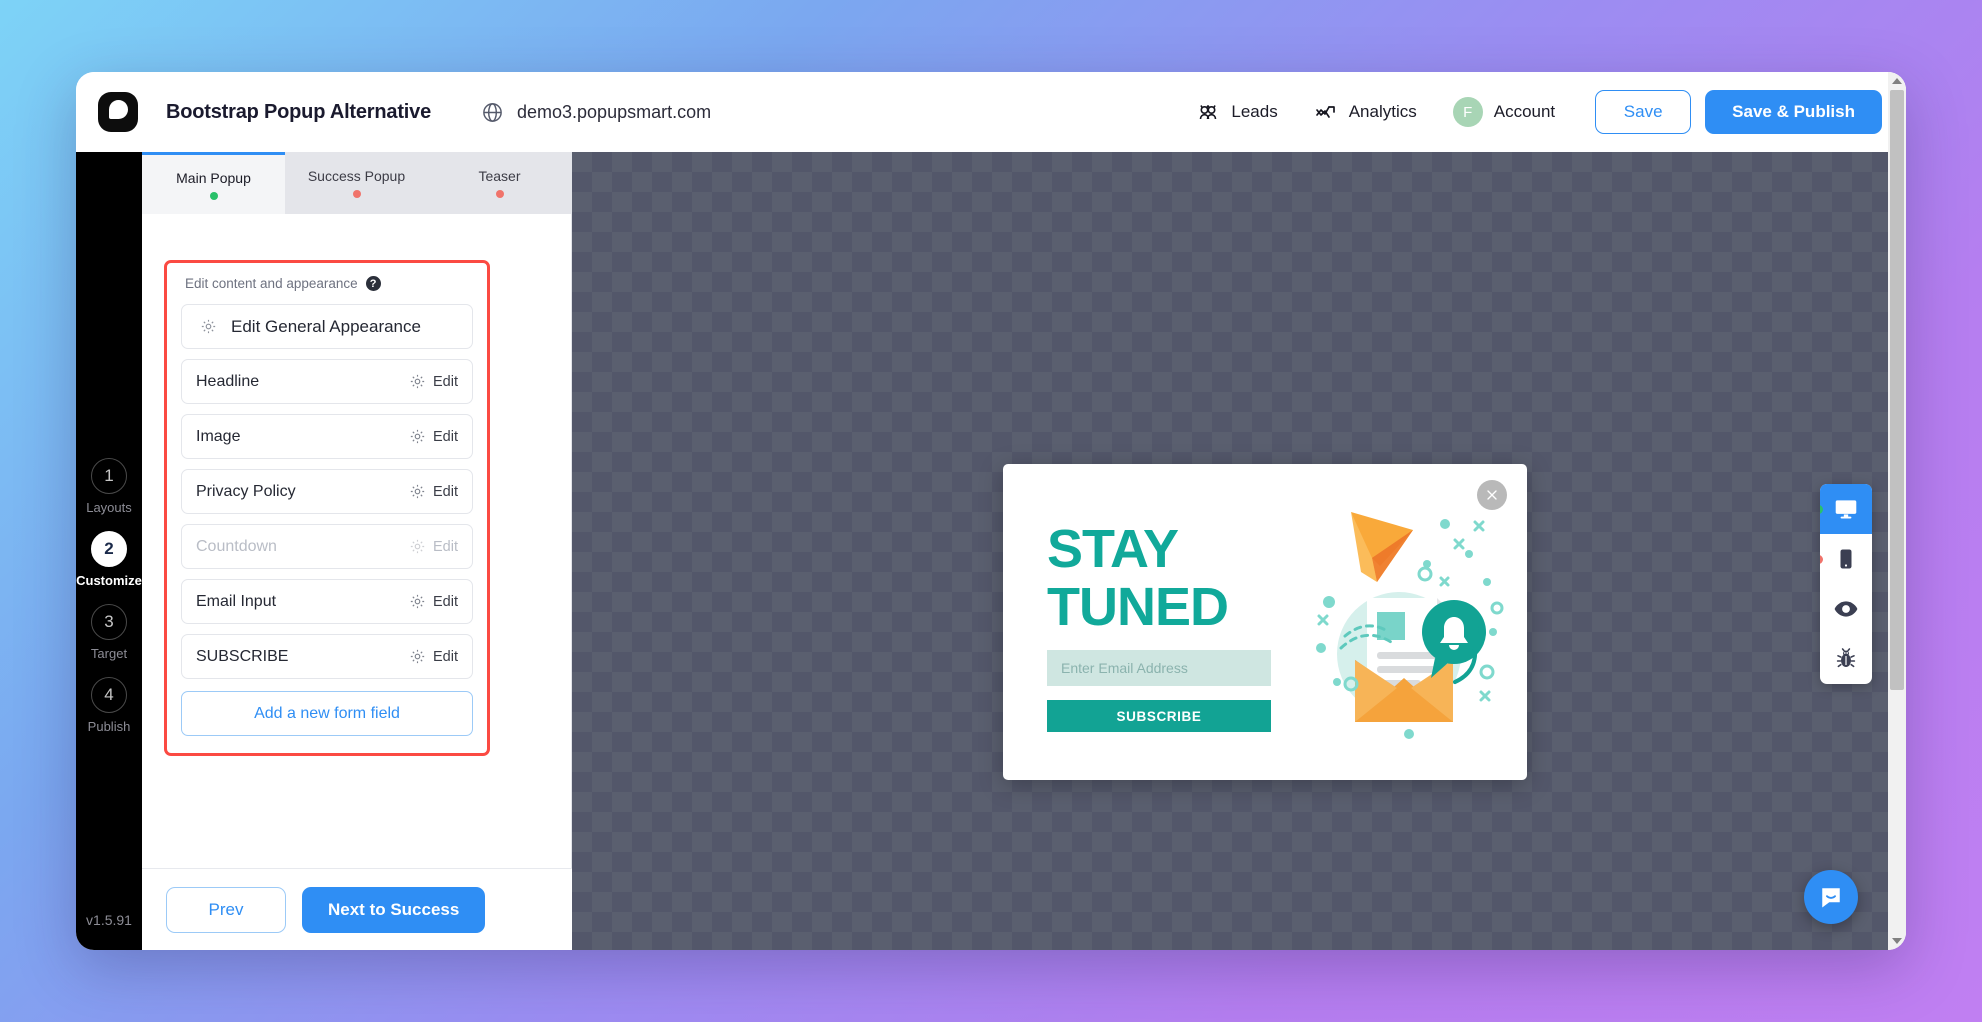 The height and width of the screenshot is (1022, 1982). I want to click on step-number: 1, so click(108, 476).